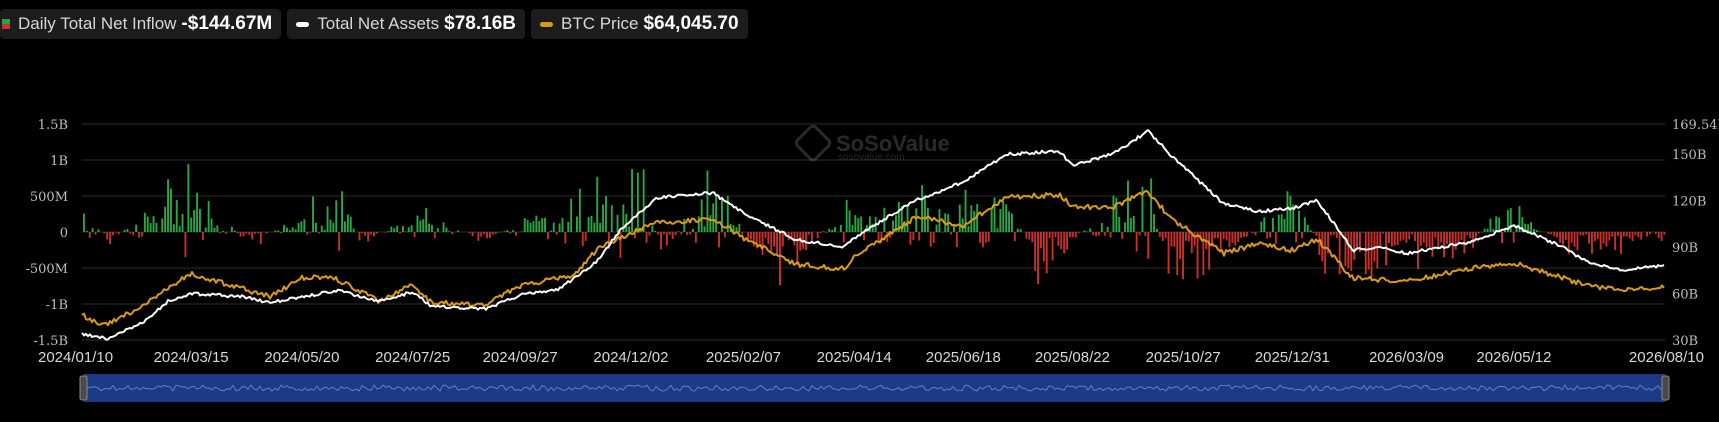  What do you see at coordinates (1183, 357) in the screenshot?
I see `x-tick-label: 2025/10/27` at bounding box center [1183, 357].